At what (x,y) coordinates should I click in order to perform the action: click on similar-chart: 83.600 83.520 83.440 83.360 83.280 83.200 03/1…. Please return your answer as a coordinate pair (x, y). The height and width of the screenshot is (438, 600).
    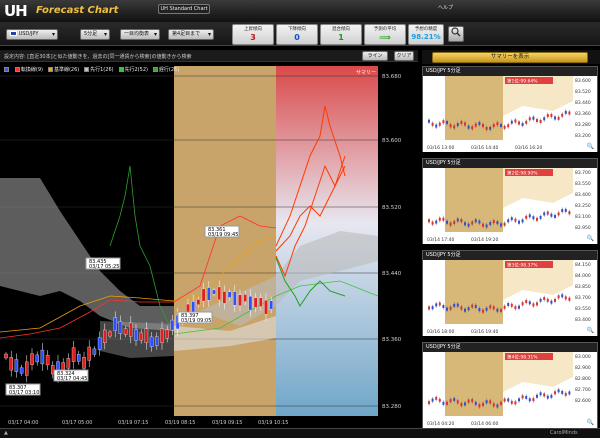
    Looking at the image, I should click on (510, 114).